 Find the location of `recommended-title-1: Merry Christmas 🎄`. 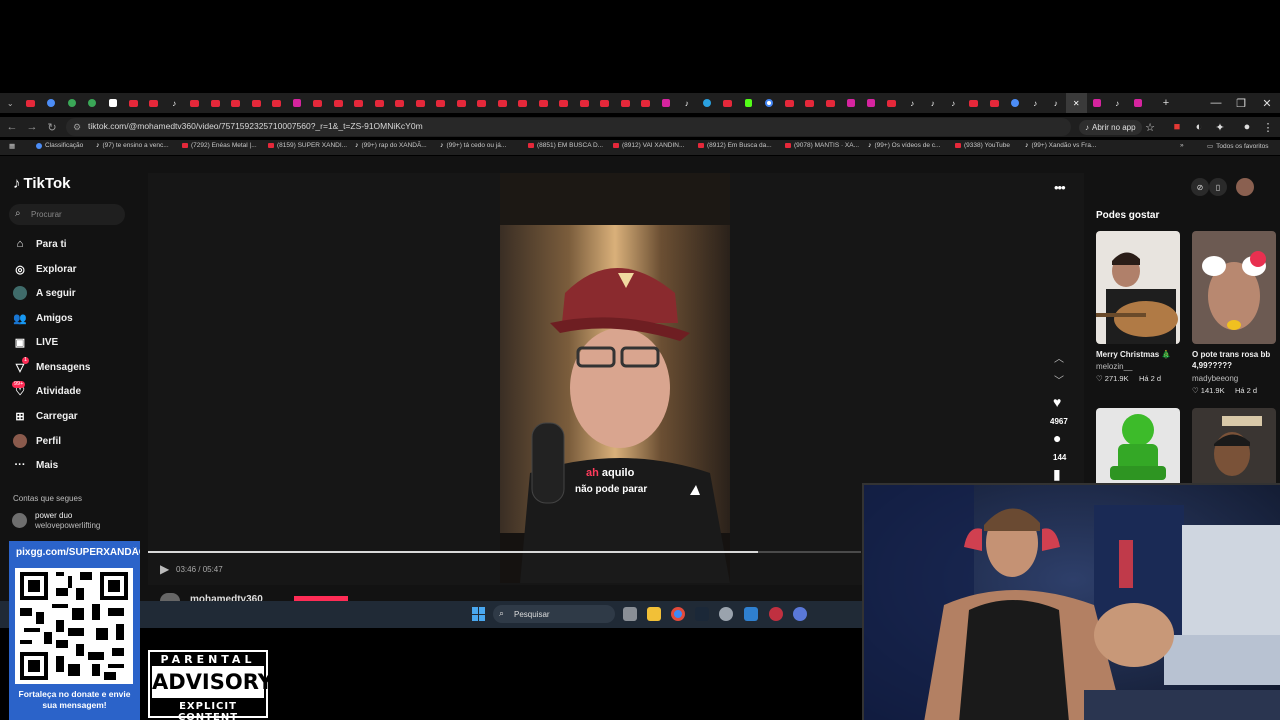

recommended-title-1: Merry Christmas 🎄 is located at coordinates (1139, 354).